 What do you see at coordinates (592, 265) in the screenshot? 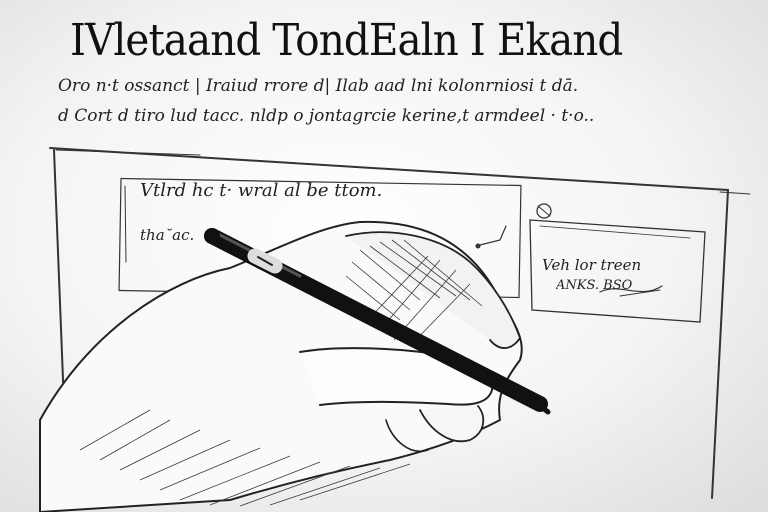
I see `side-panel-scribble-1: Veh lor treen` at bounding box center [592, 265].